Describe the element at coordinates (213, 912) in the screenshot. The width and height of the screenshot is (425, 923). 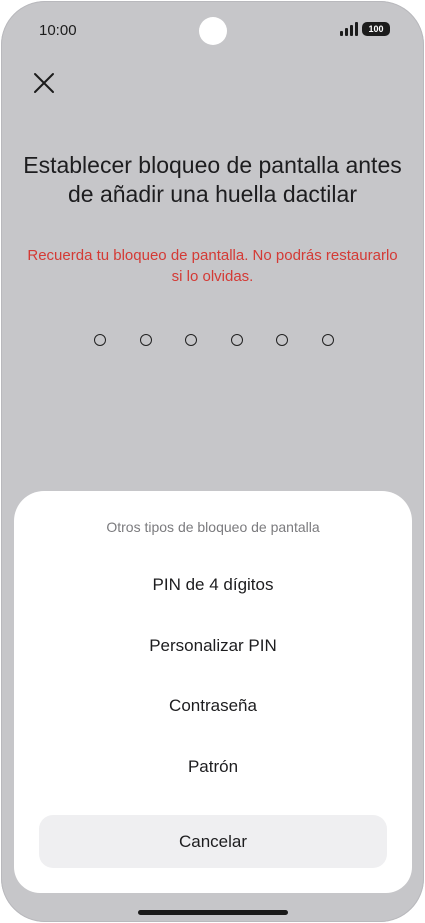
I see `home-indicator` at that location.